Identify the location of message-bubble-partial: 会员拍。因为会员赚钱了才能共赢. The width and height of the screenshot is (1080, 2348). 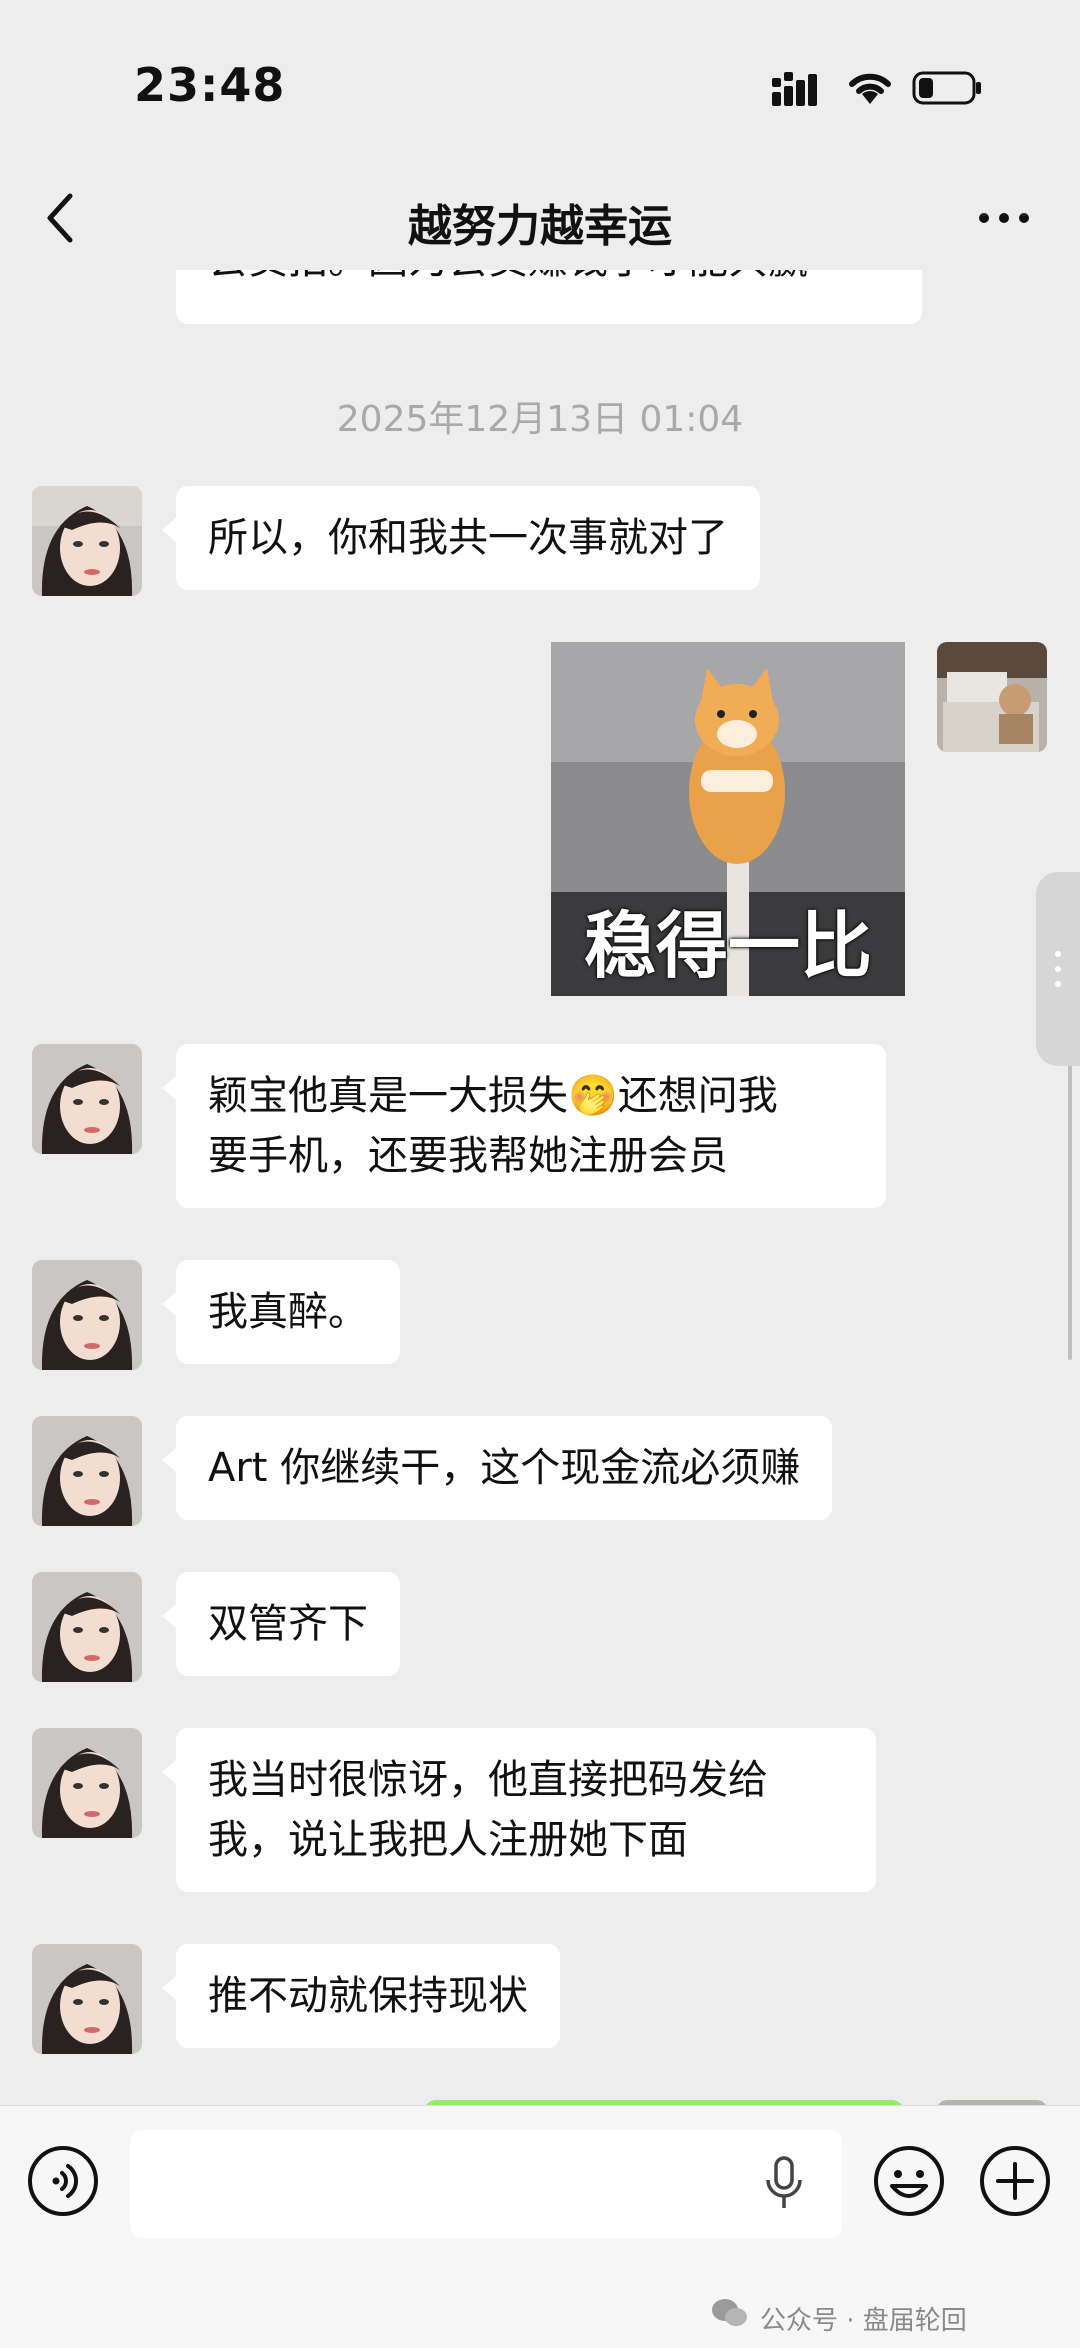
(549, 297).